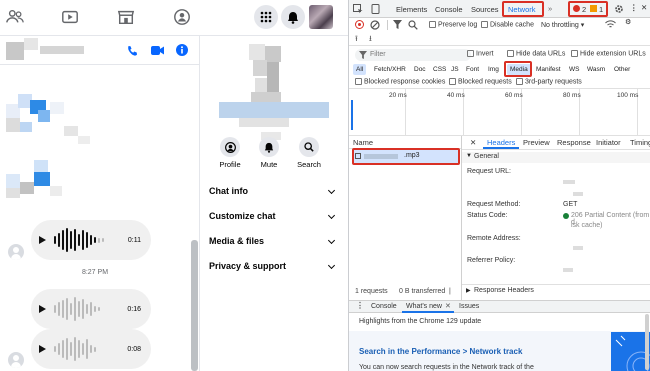 This screenshot has height=371, width=650. Describe the element at coordinates (494, 238) in the screenshot. I see `remote-address-label: Remote Address:` at that location.